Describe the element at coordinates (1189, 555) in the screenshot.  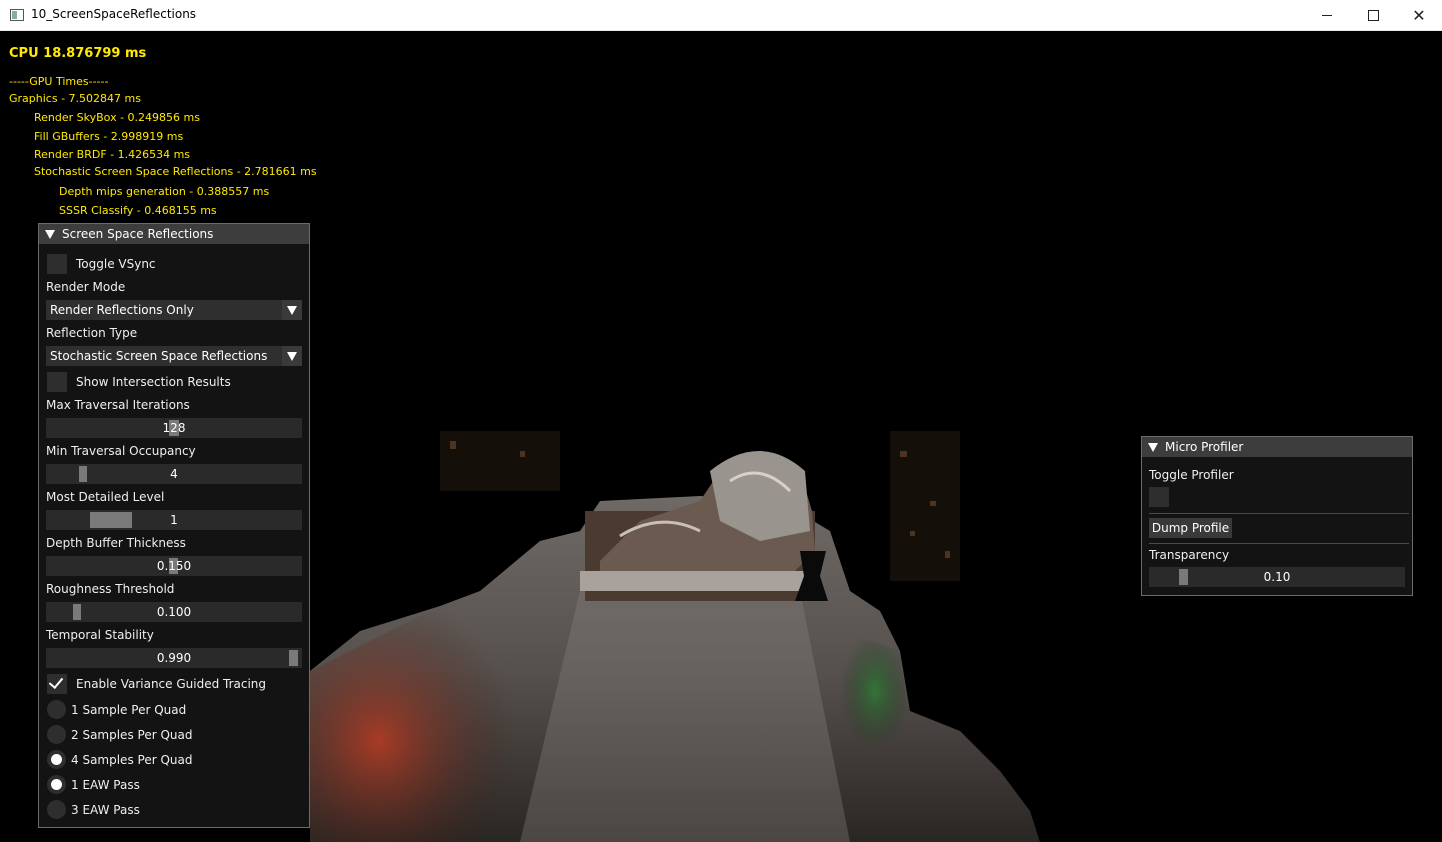
I see `transparency-label: Transparency` at that location.